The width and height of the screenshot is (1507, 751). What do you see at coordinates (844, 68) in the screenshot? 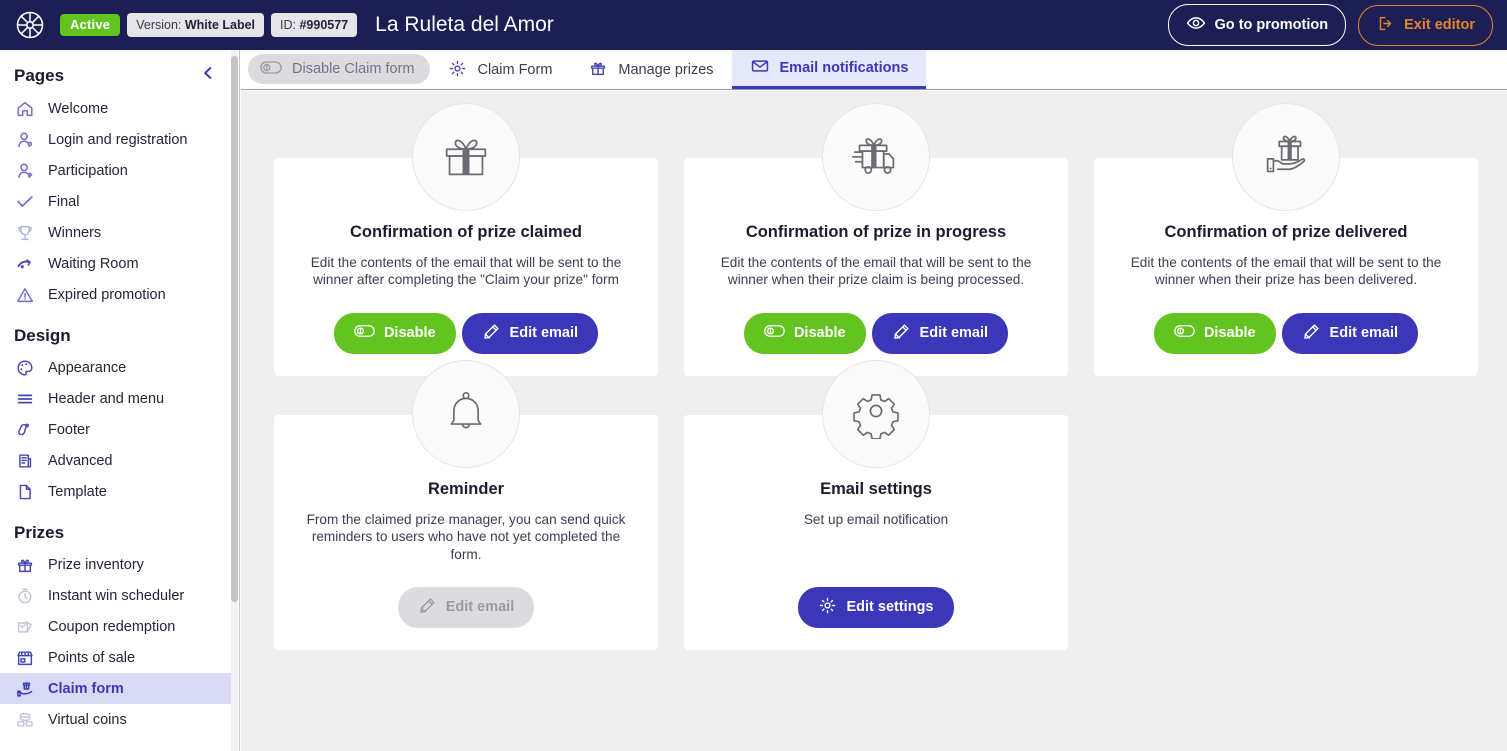
I see `tab-label: Email notifications` at bounding box center [844, 68].